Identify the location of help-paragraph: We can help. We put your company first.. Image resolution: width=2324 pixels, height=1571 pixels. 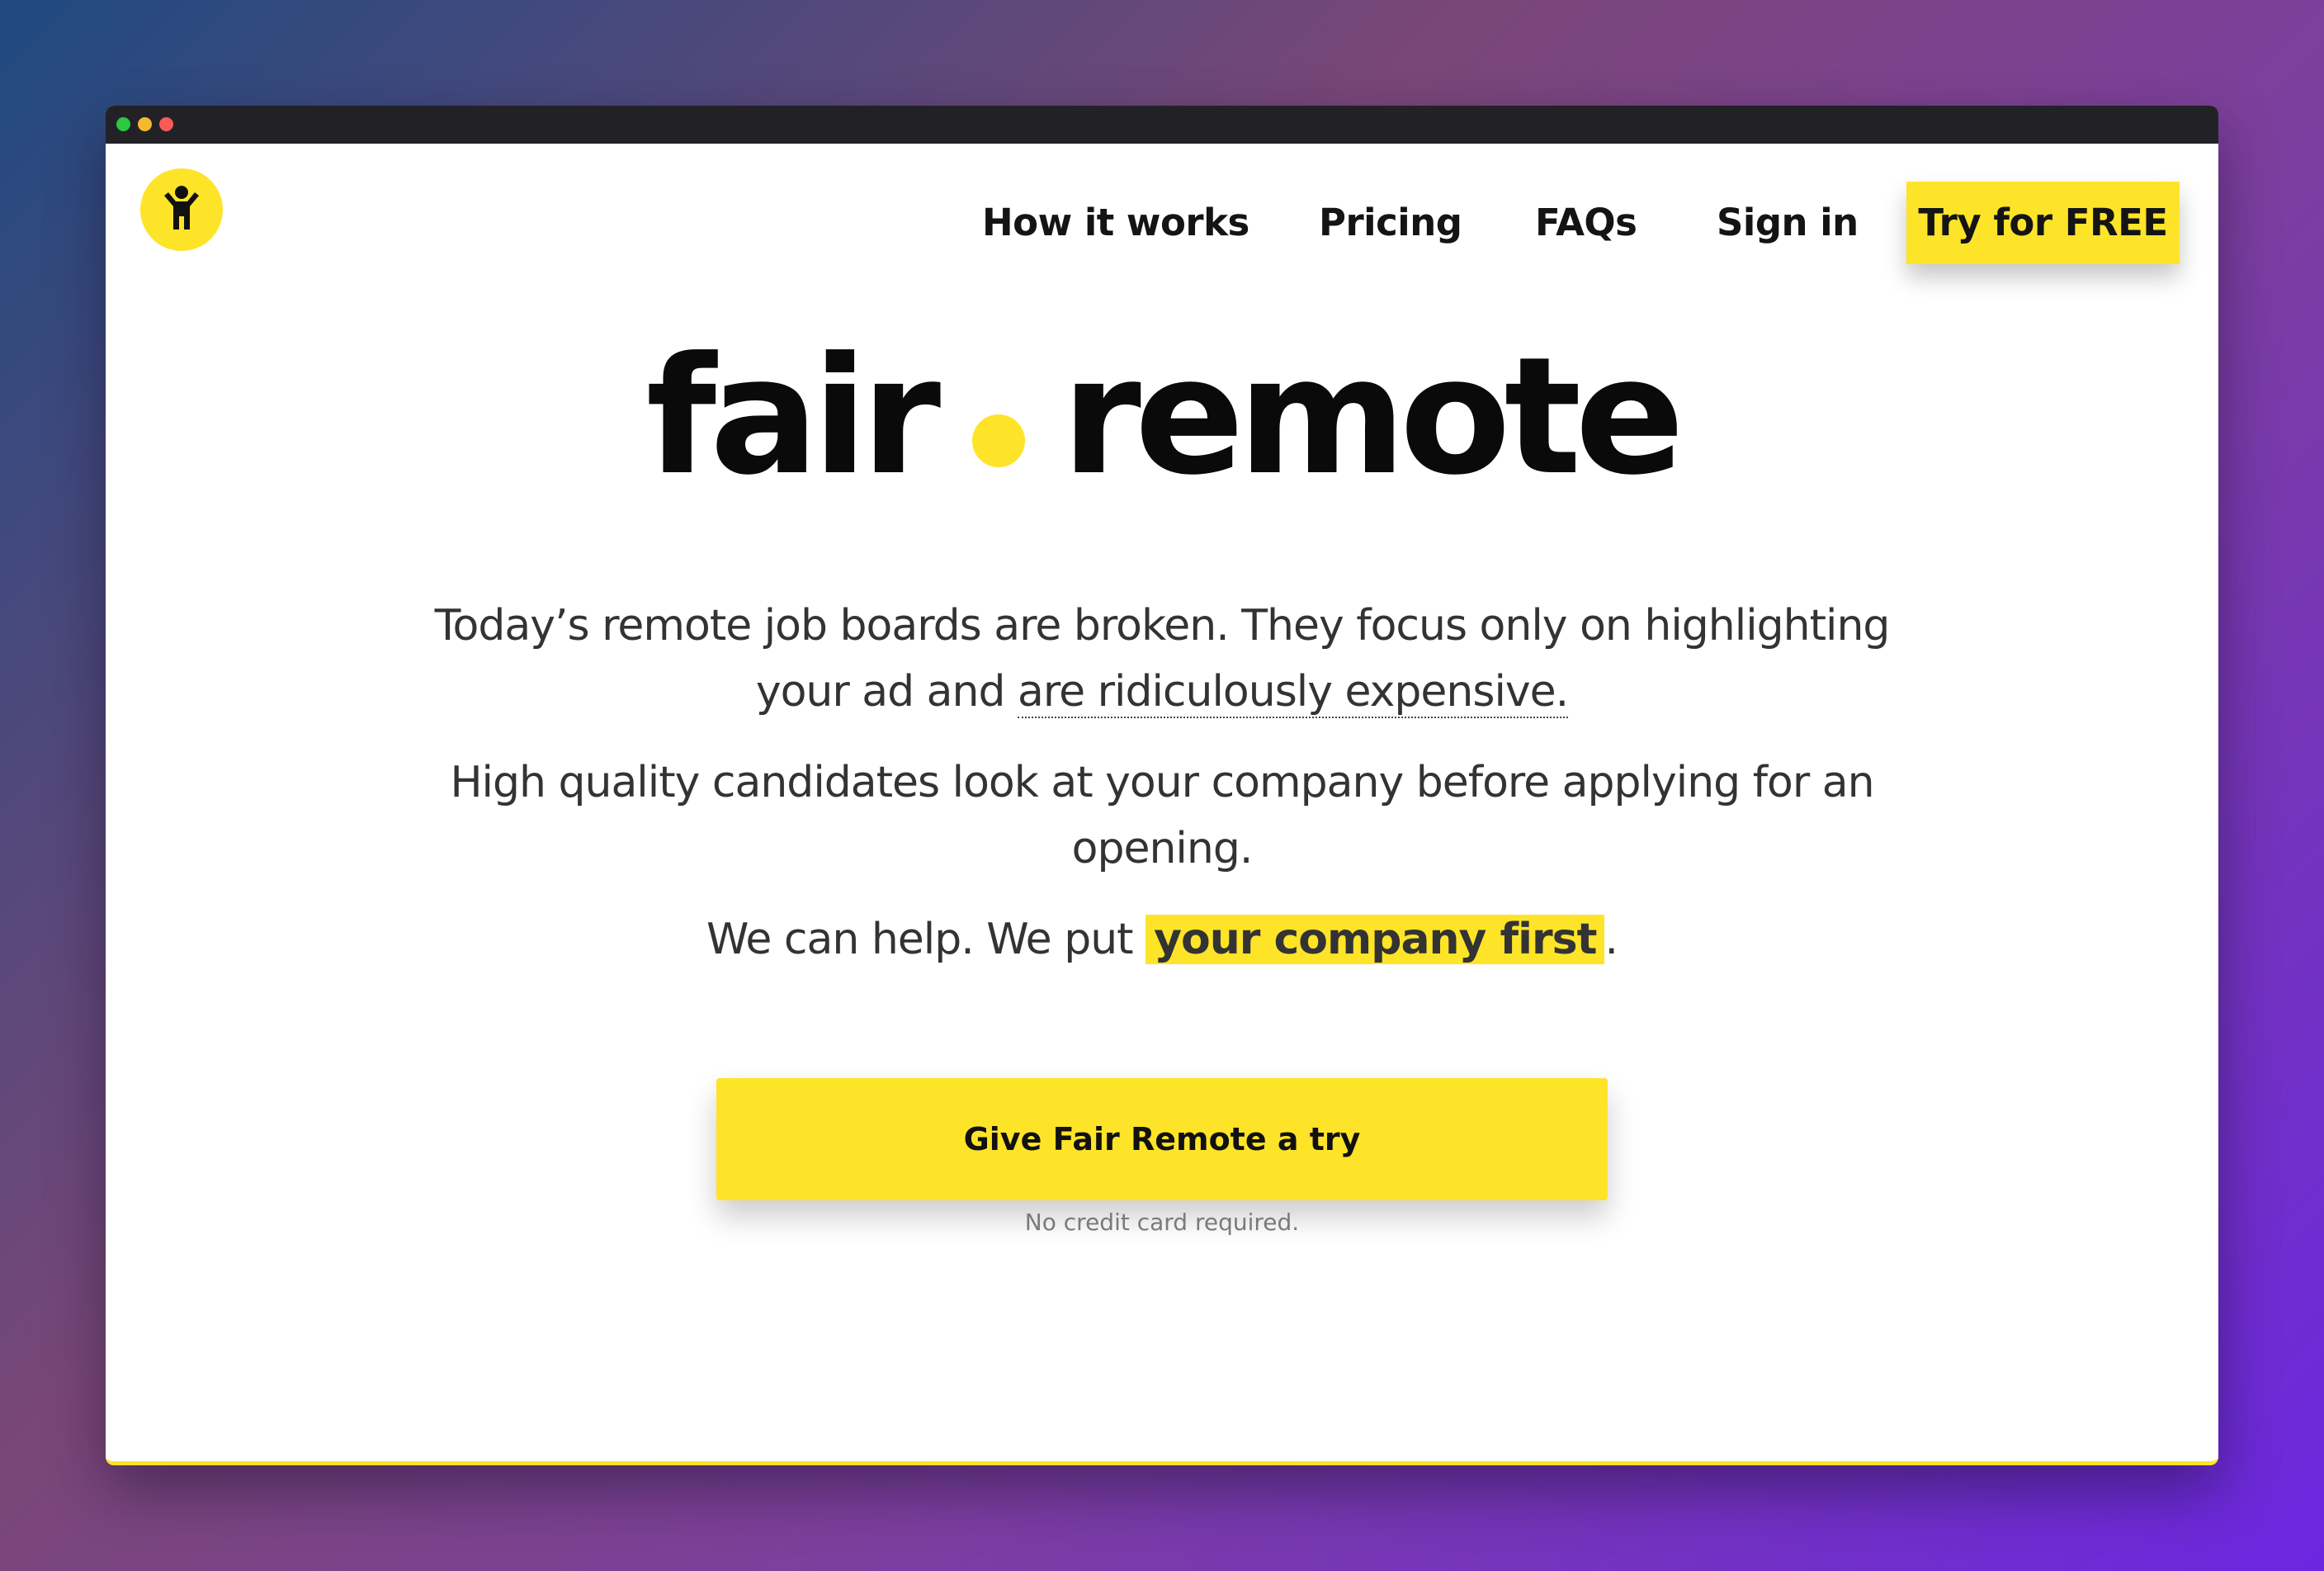
(1162, 939).